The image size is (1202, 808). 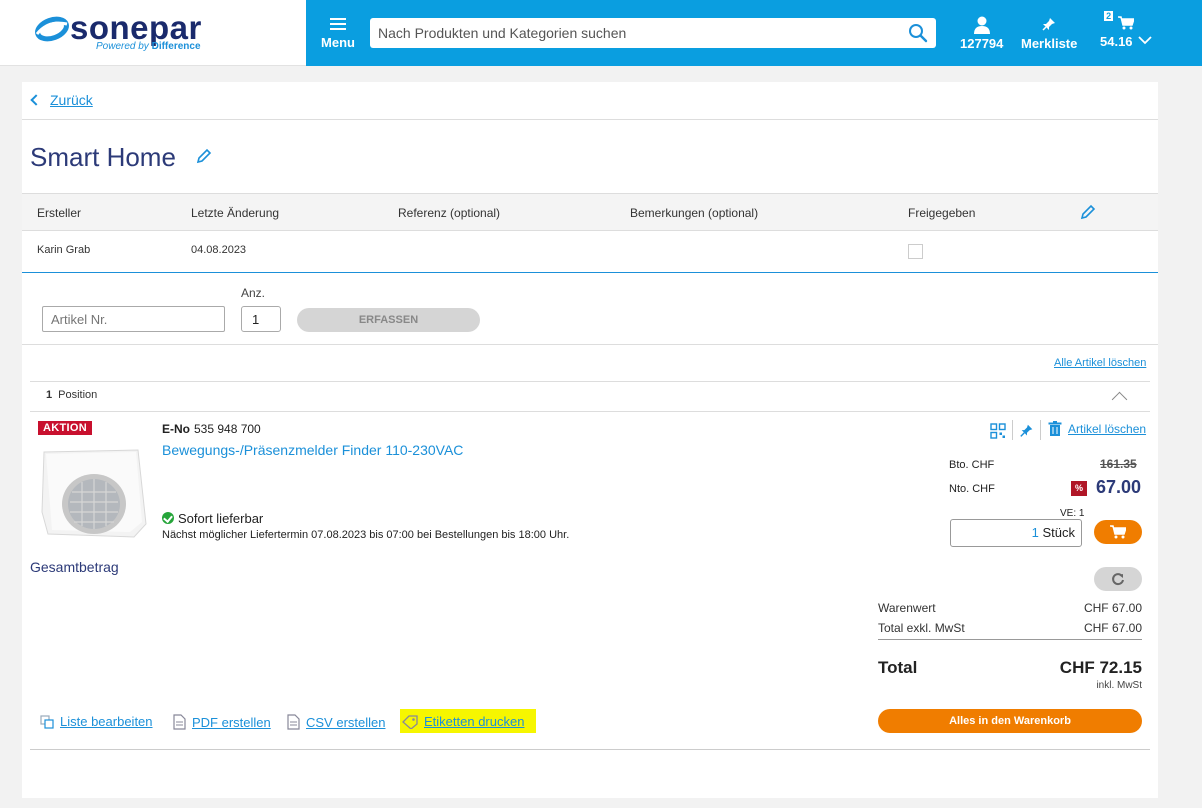 What do you see at coordinates (898, 667) in the screenshot?
I see `total-label: Total` at bounding box center [898, 667].